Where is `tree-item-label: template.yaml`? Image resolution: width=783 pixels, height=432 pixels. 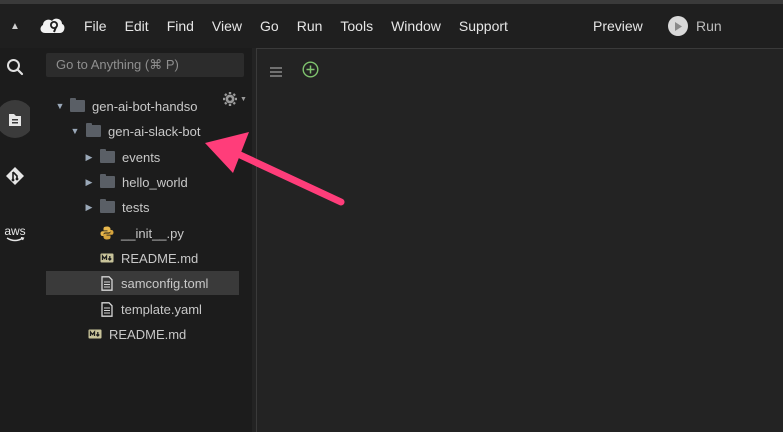 tree-item-label: template.yaml is located at coordinates (161, 309).